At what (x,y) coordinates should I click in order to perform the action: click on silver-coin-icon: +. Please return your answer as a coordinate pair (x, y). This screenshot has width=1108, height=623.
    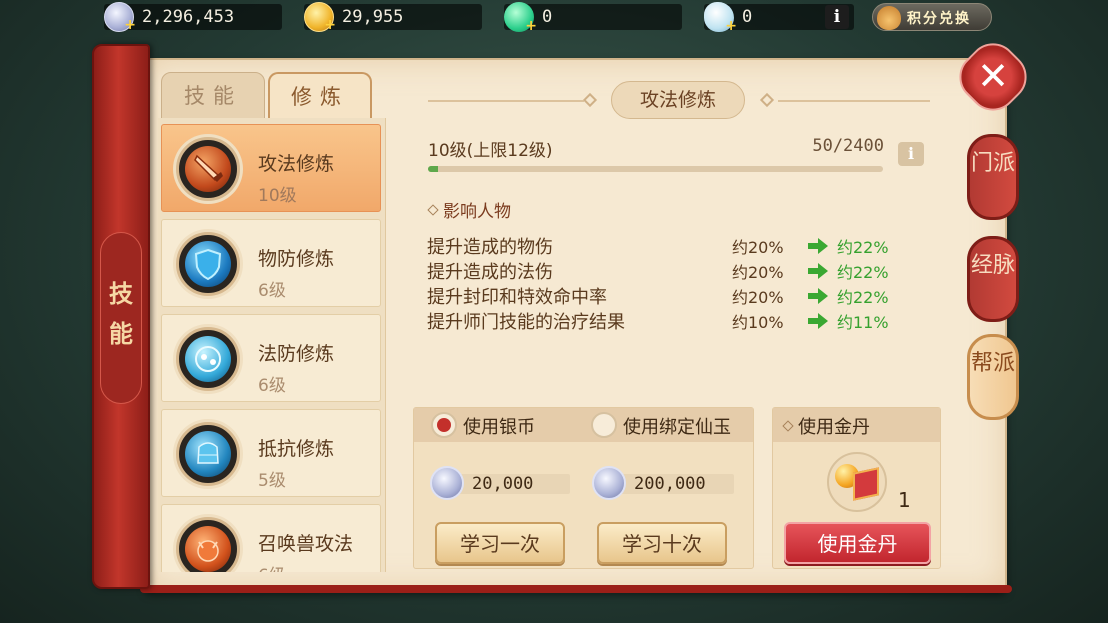
    Looking at the image, I should click on (120, 17).